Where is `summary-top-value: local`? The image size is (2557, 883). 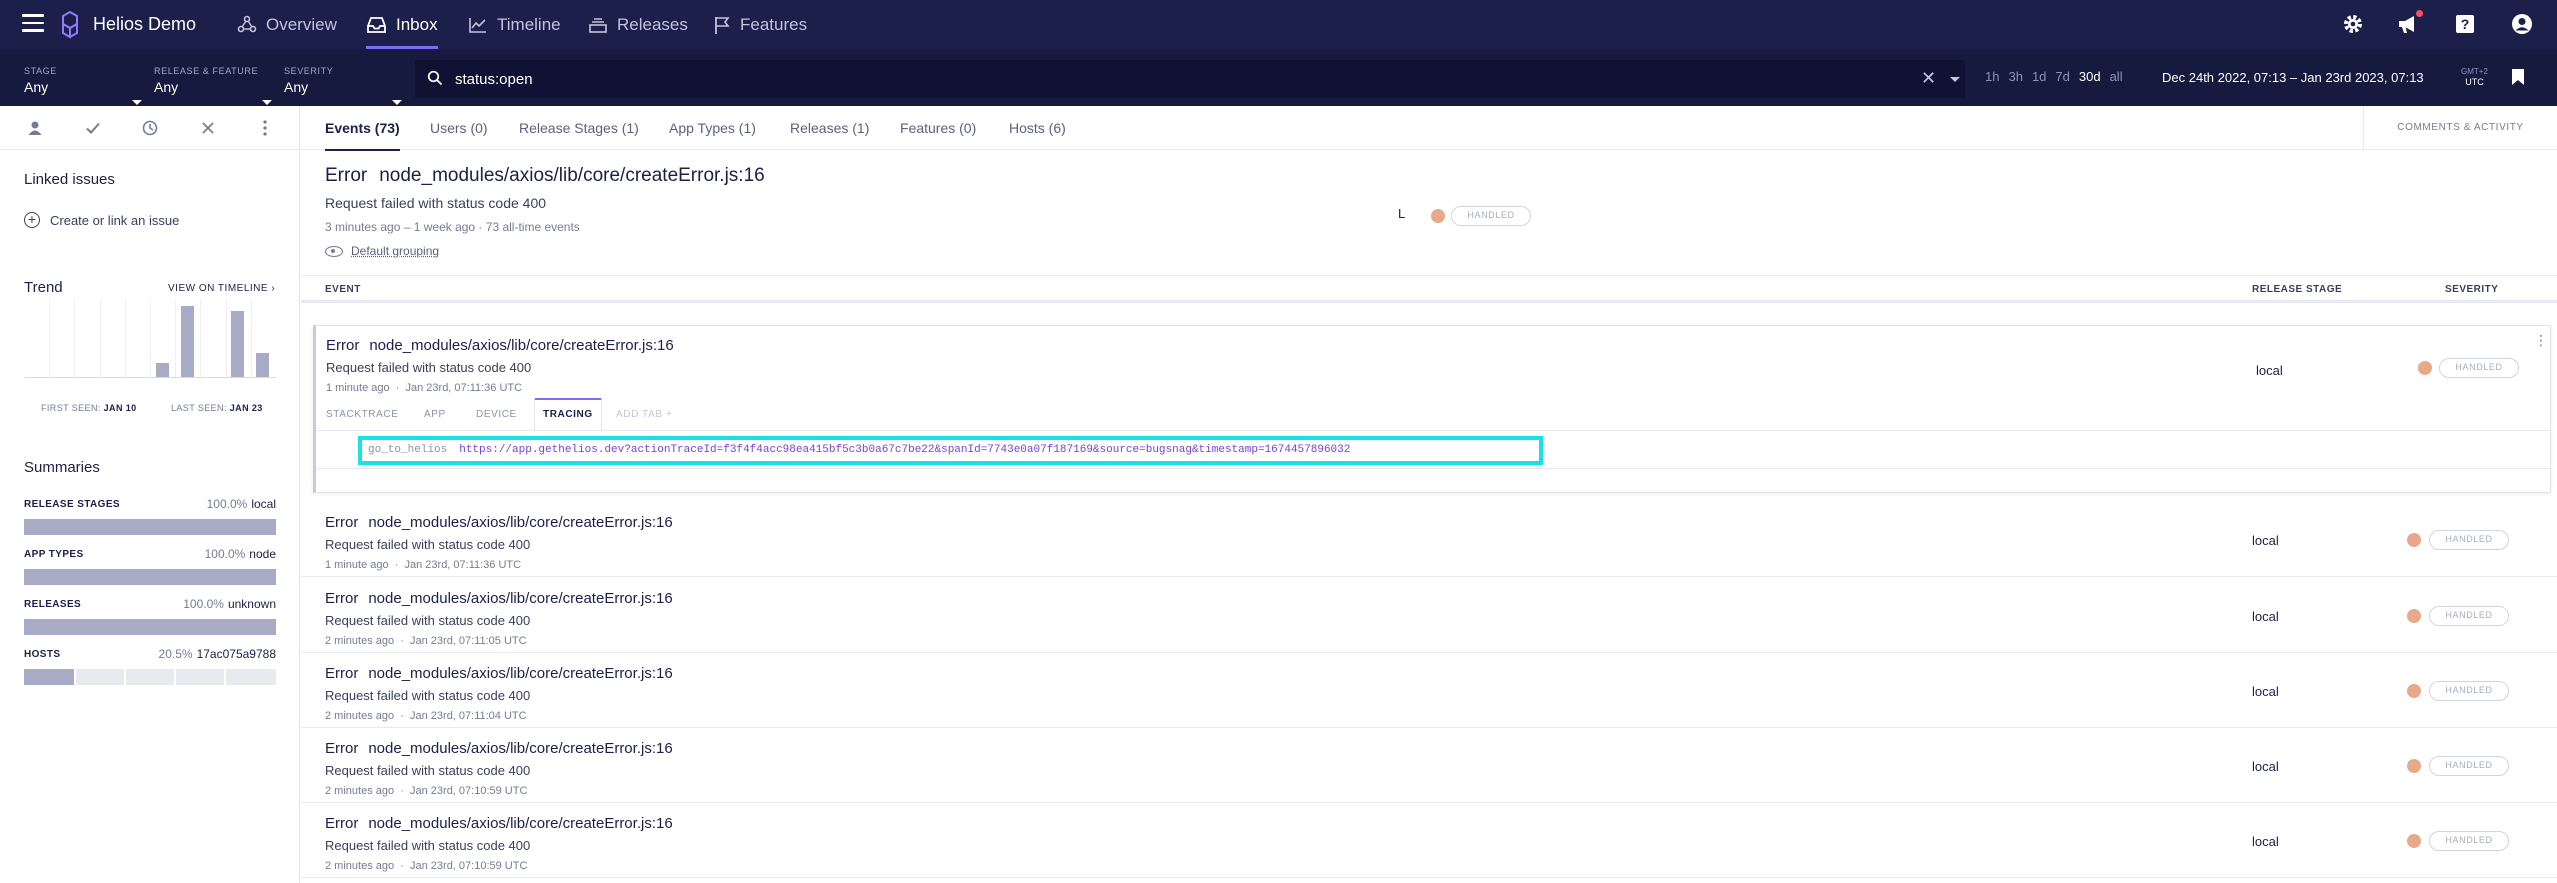 summary-top-value: local is located at coordinates (263, 504).